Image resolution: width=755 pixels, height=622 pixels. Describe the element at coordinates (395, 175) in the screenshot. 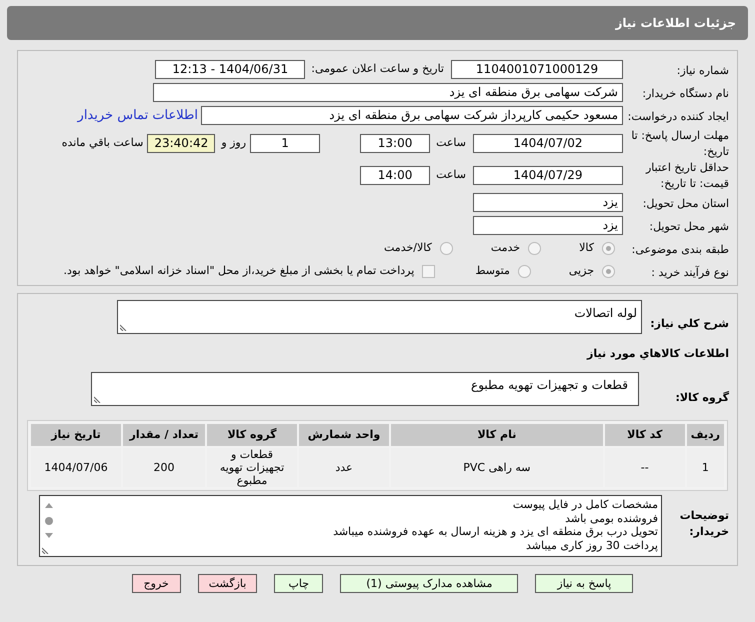

I see `text-field: 14:00` at that location.